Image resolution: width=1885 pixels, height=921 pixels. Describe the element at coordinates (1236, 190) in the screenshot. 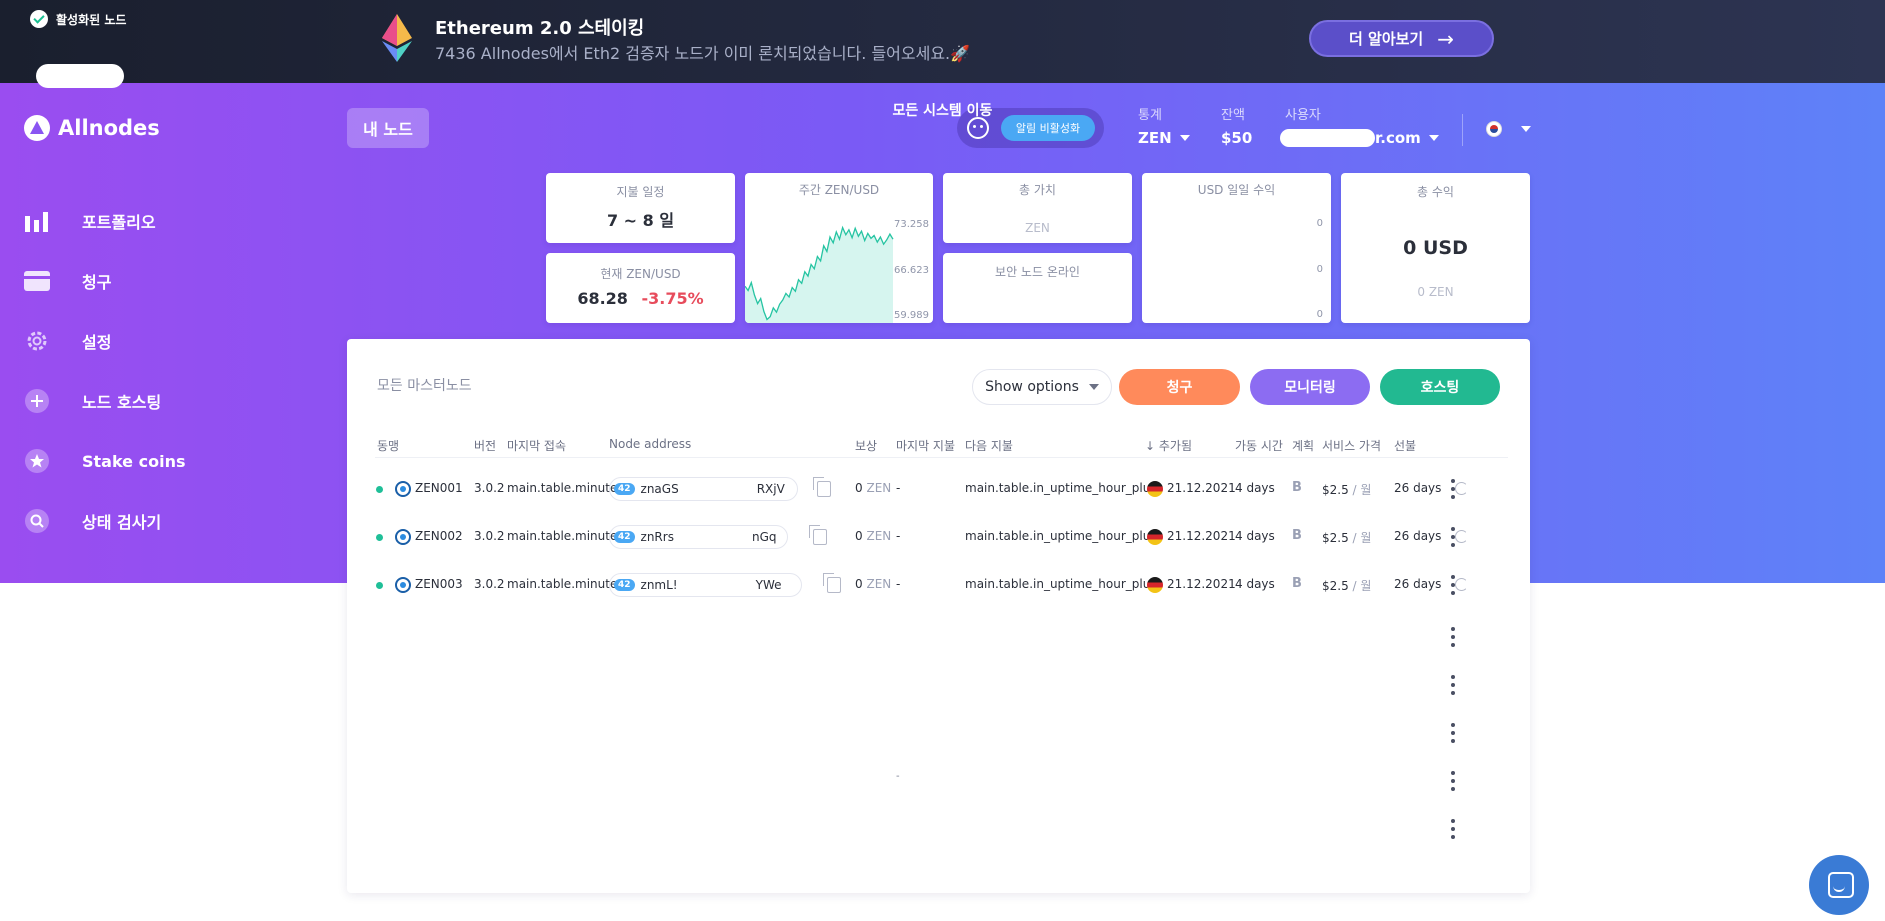

I see `usd-daily-label: USD 일일 수익` at that location.